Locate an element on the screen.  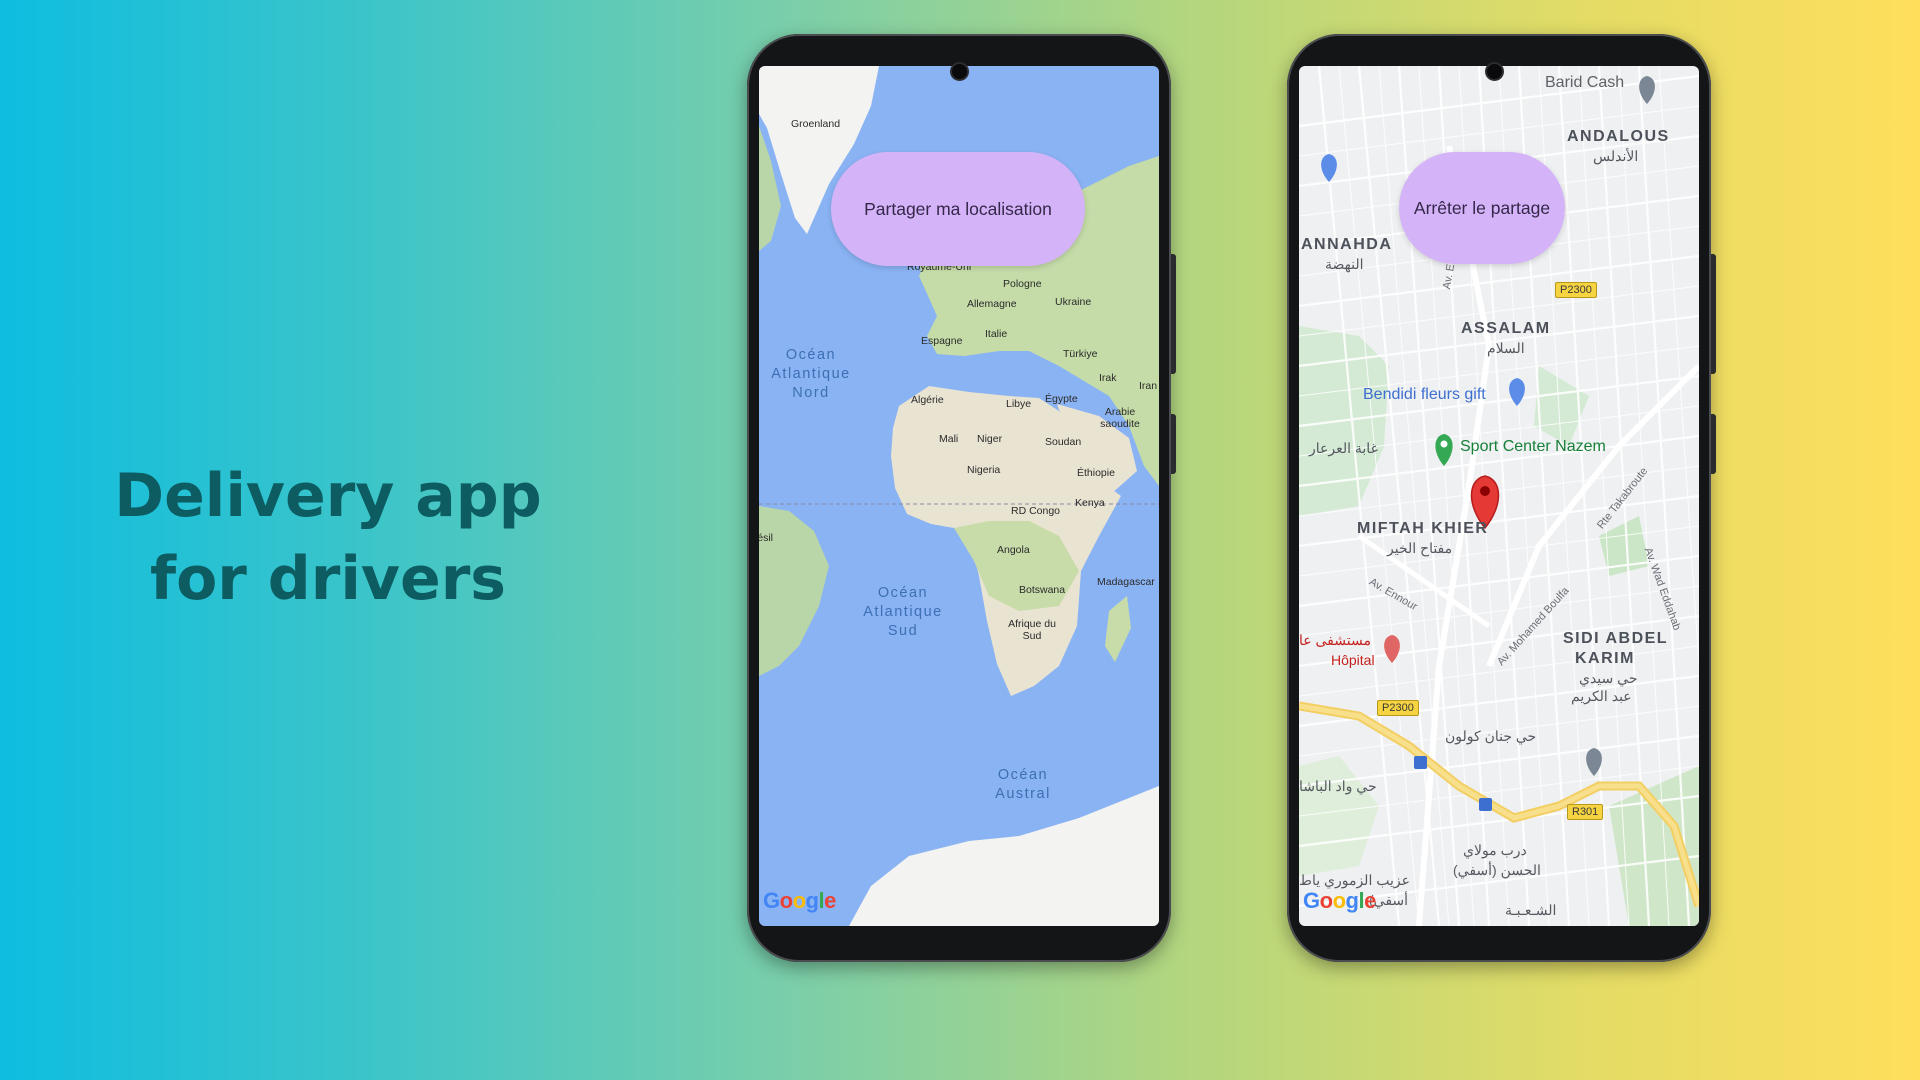
place-derb-1: درب مولاي is located at coordinates (1495, 850).